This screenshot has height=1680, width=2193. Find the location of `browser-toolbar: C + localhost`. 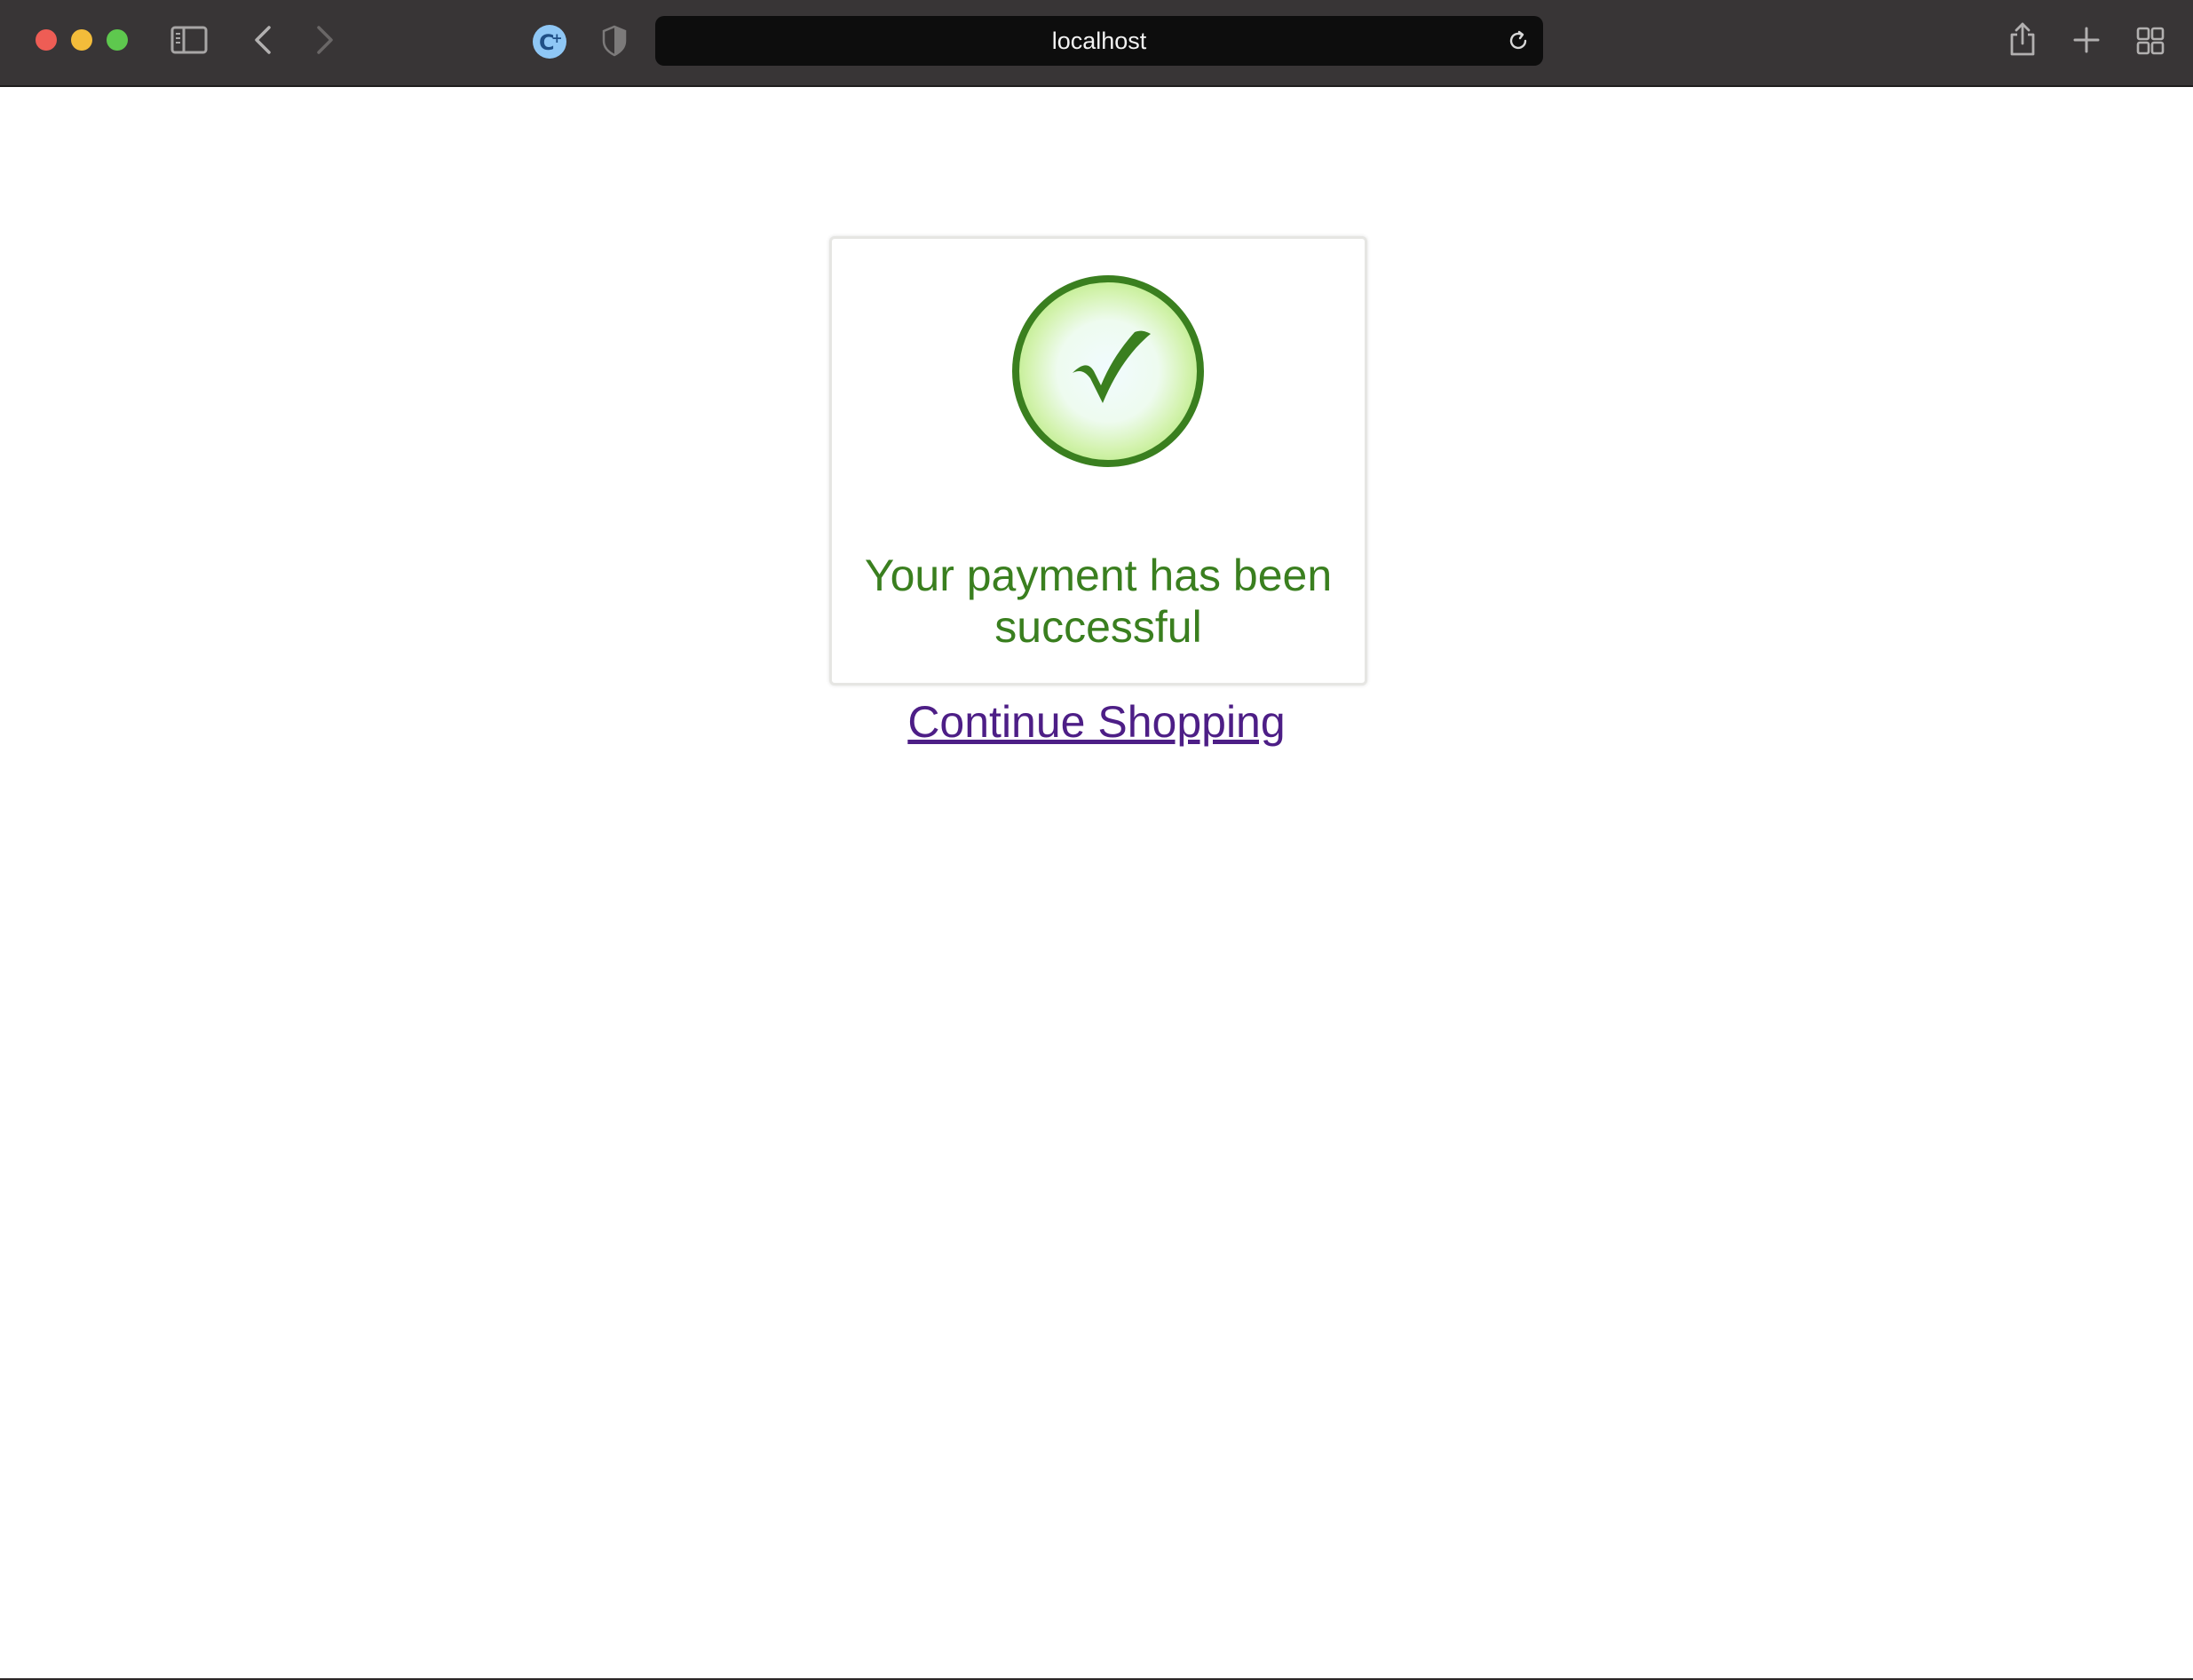

browser-toolbar: C + localhost is located at coordinates (1096, 43).